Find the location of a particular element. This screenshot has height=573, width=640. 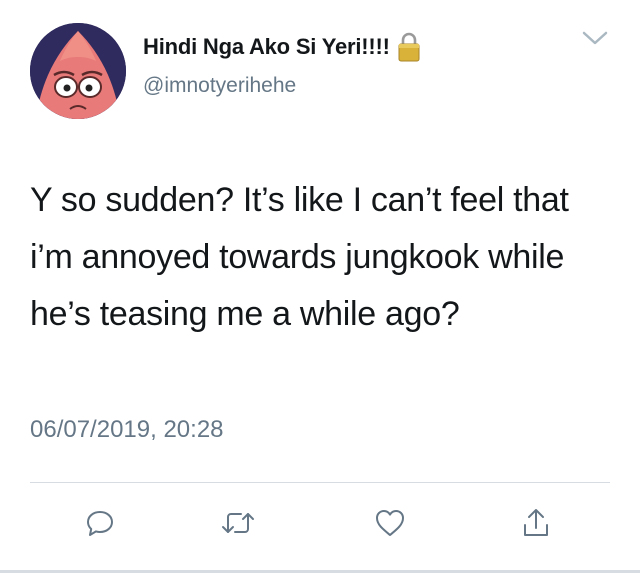

author-handle: @imnotyerihehe is located at coordinates (219, 86).